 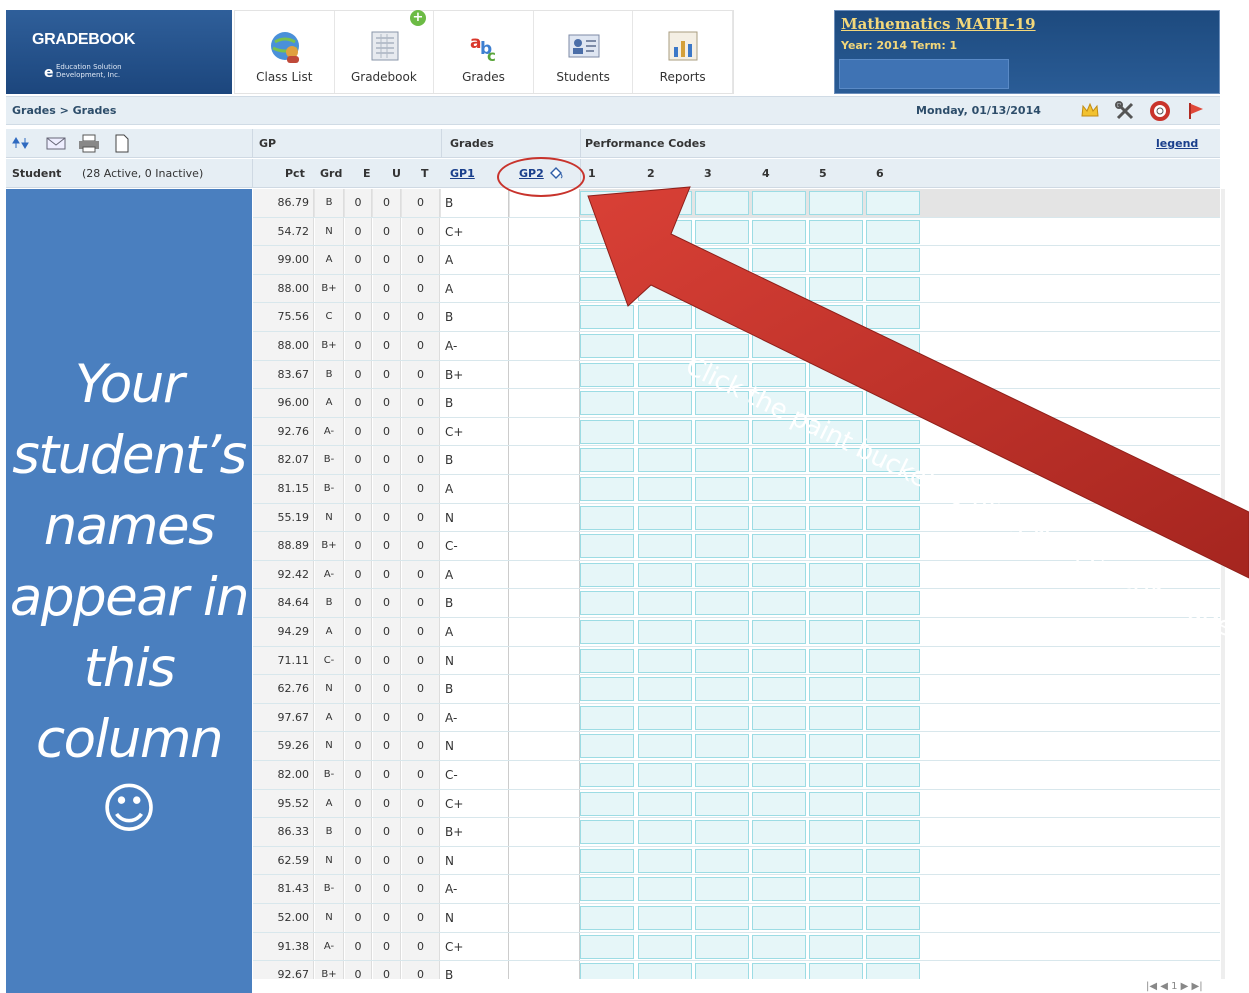 What do you see at coordinates (556, 173) in the screenshot?
I see `paint-bucket-icon` at bounding box center [556, 173].